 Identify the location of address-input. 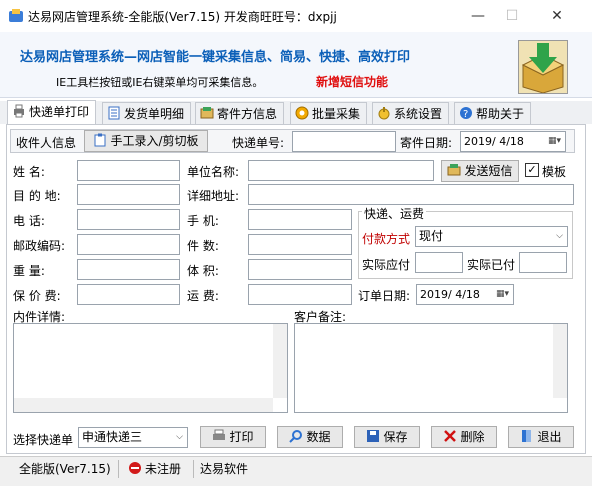
(411, 194).